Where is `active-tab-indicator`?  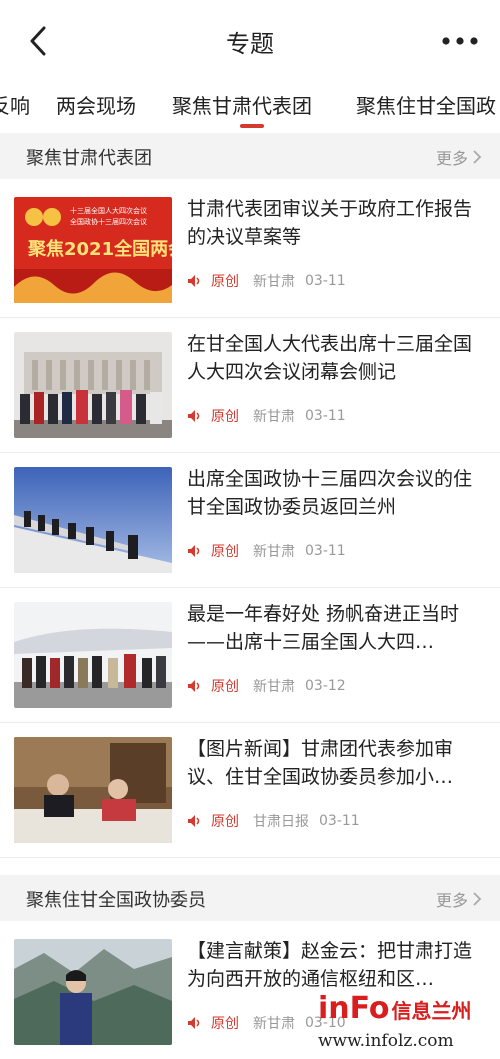 active-tab-indicator is located at coordinates (252, 126).